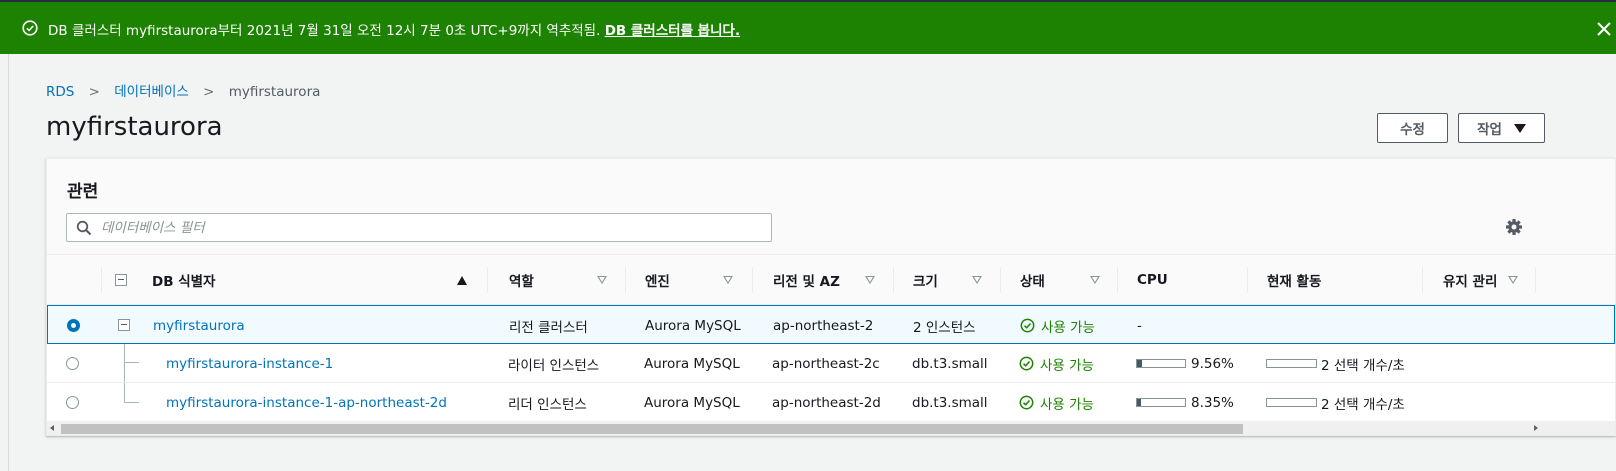 The height and width of the screenshot is (471, 1616). What do you see at coordinates (547, 404) in the screenshot?
I see `role-cell: 리더 인스턴스` at bounding box center [547, 404].